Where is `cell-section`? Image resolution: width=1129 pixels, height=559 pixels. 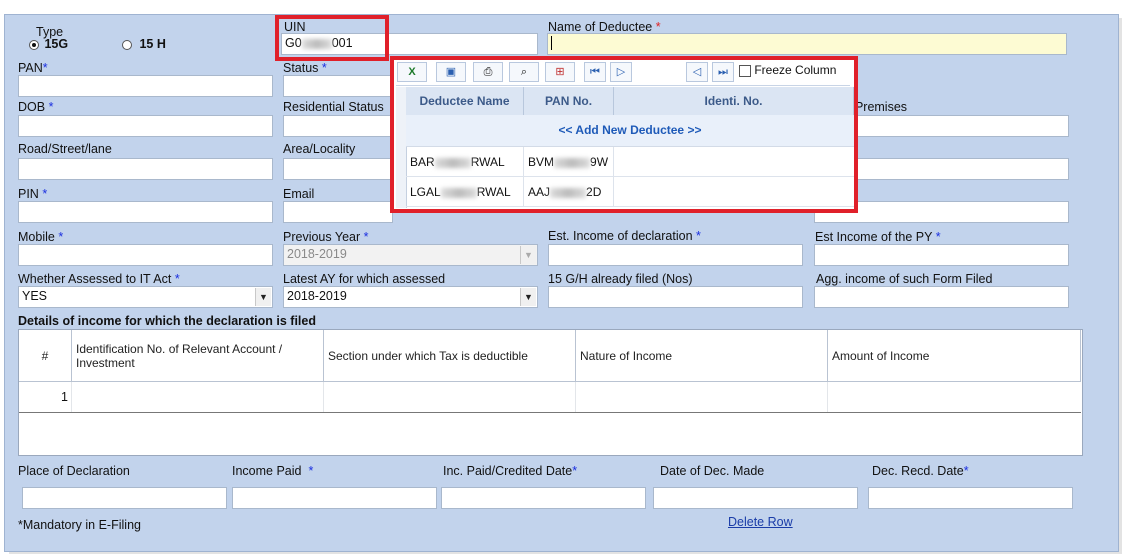 cell-section is located at coordinates (450, 397).